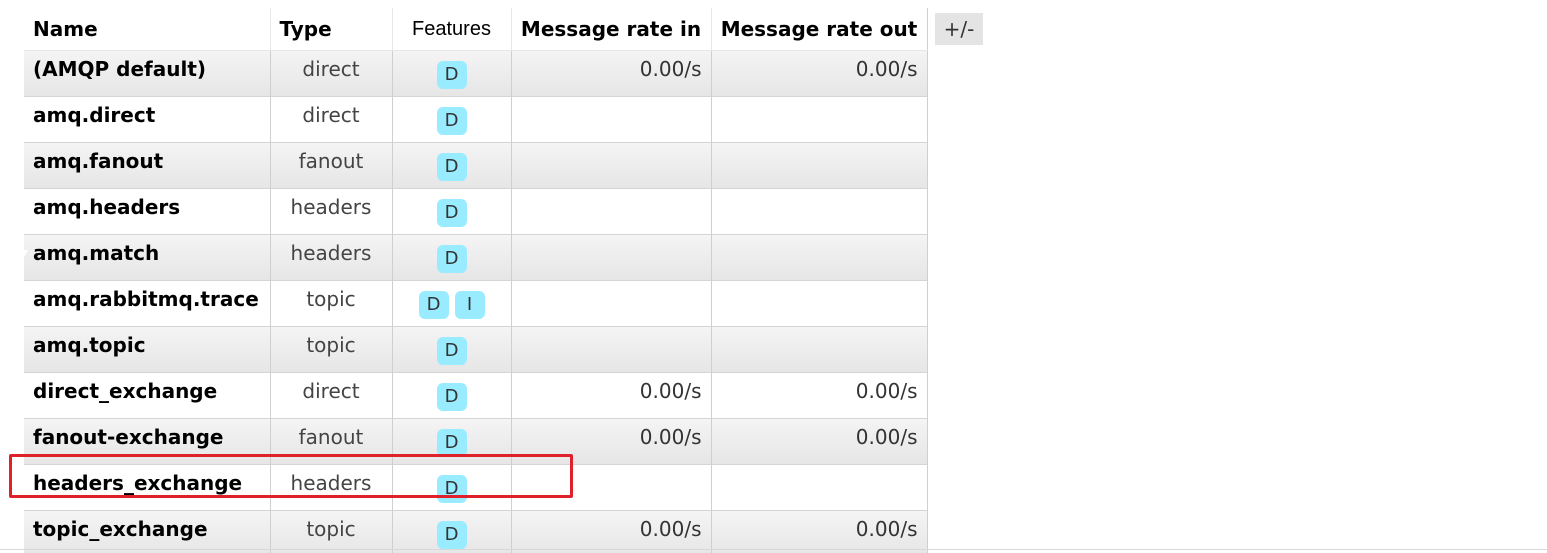 The width and height of the screenshot is (1547, 553). I want to click on column-header-rate-in: Message rate in, so click(611, 29).